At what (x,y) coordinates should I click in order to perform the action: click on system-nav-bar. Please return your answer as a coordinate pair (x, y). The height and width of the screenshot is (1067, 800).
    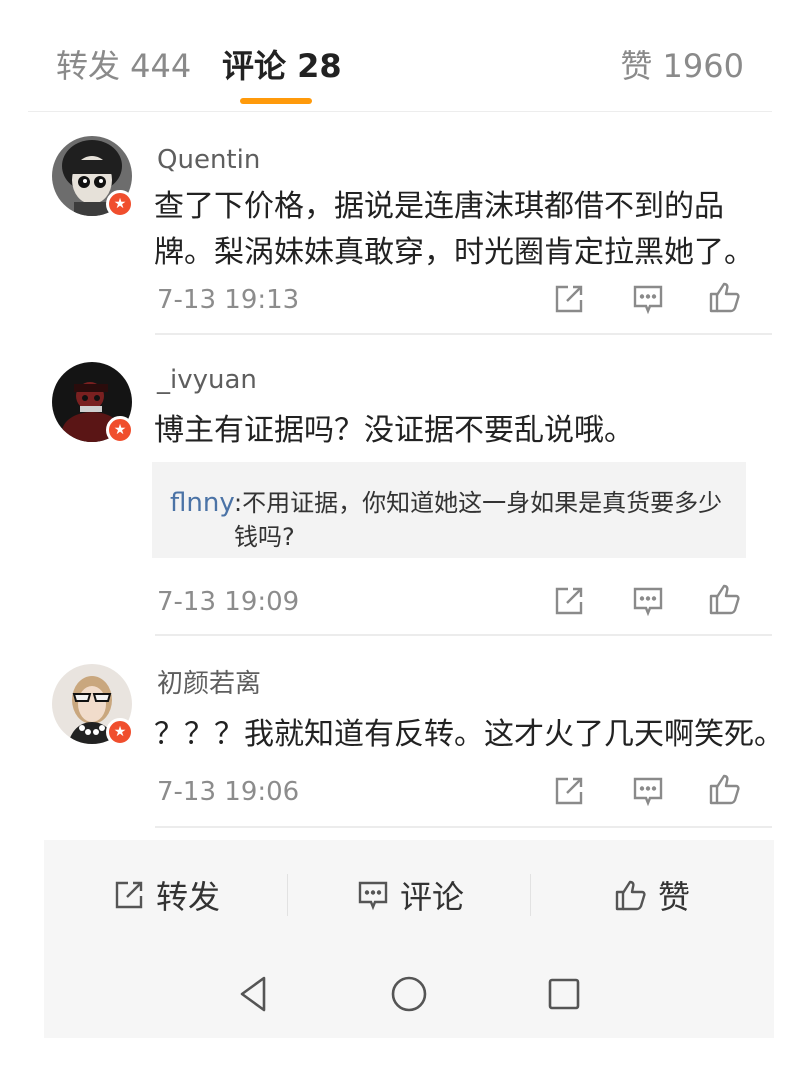
    Looking at the image, I should click on (409, 994).